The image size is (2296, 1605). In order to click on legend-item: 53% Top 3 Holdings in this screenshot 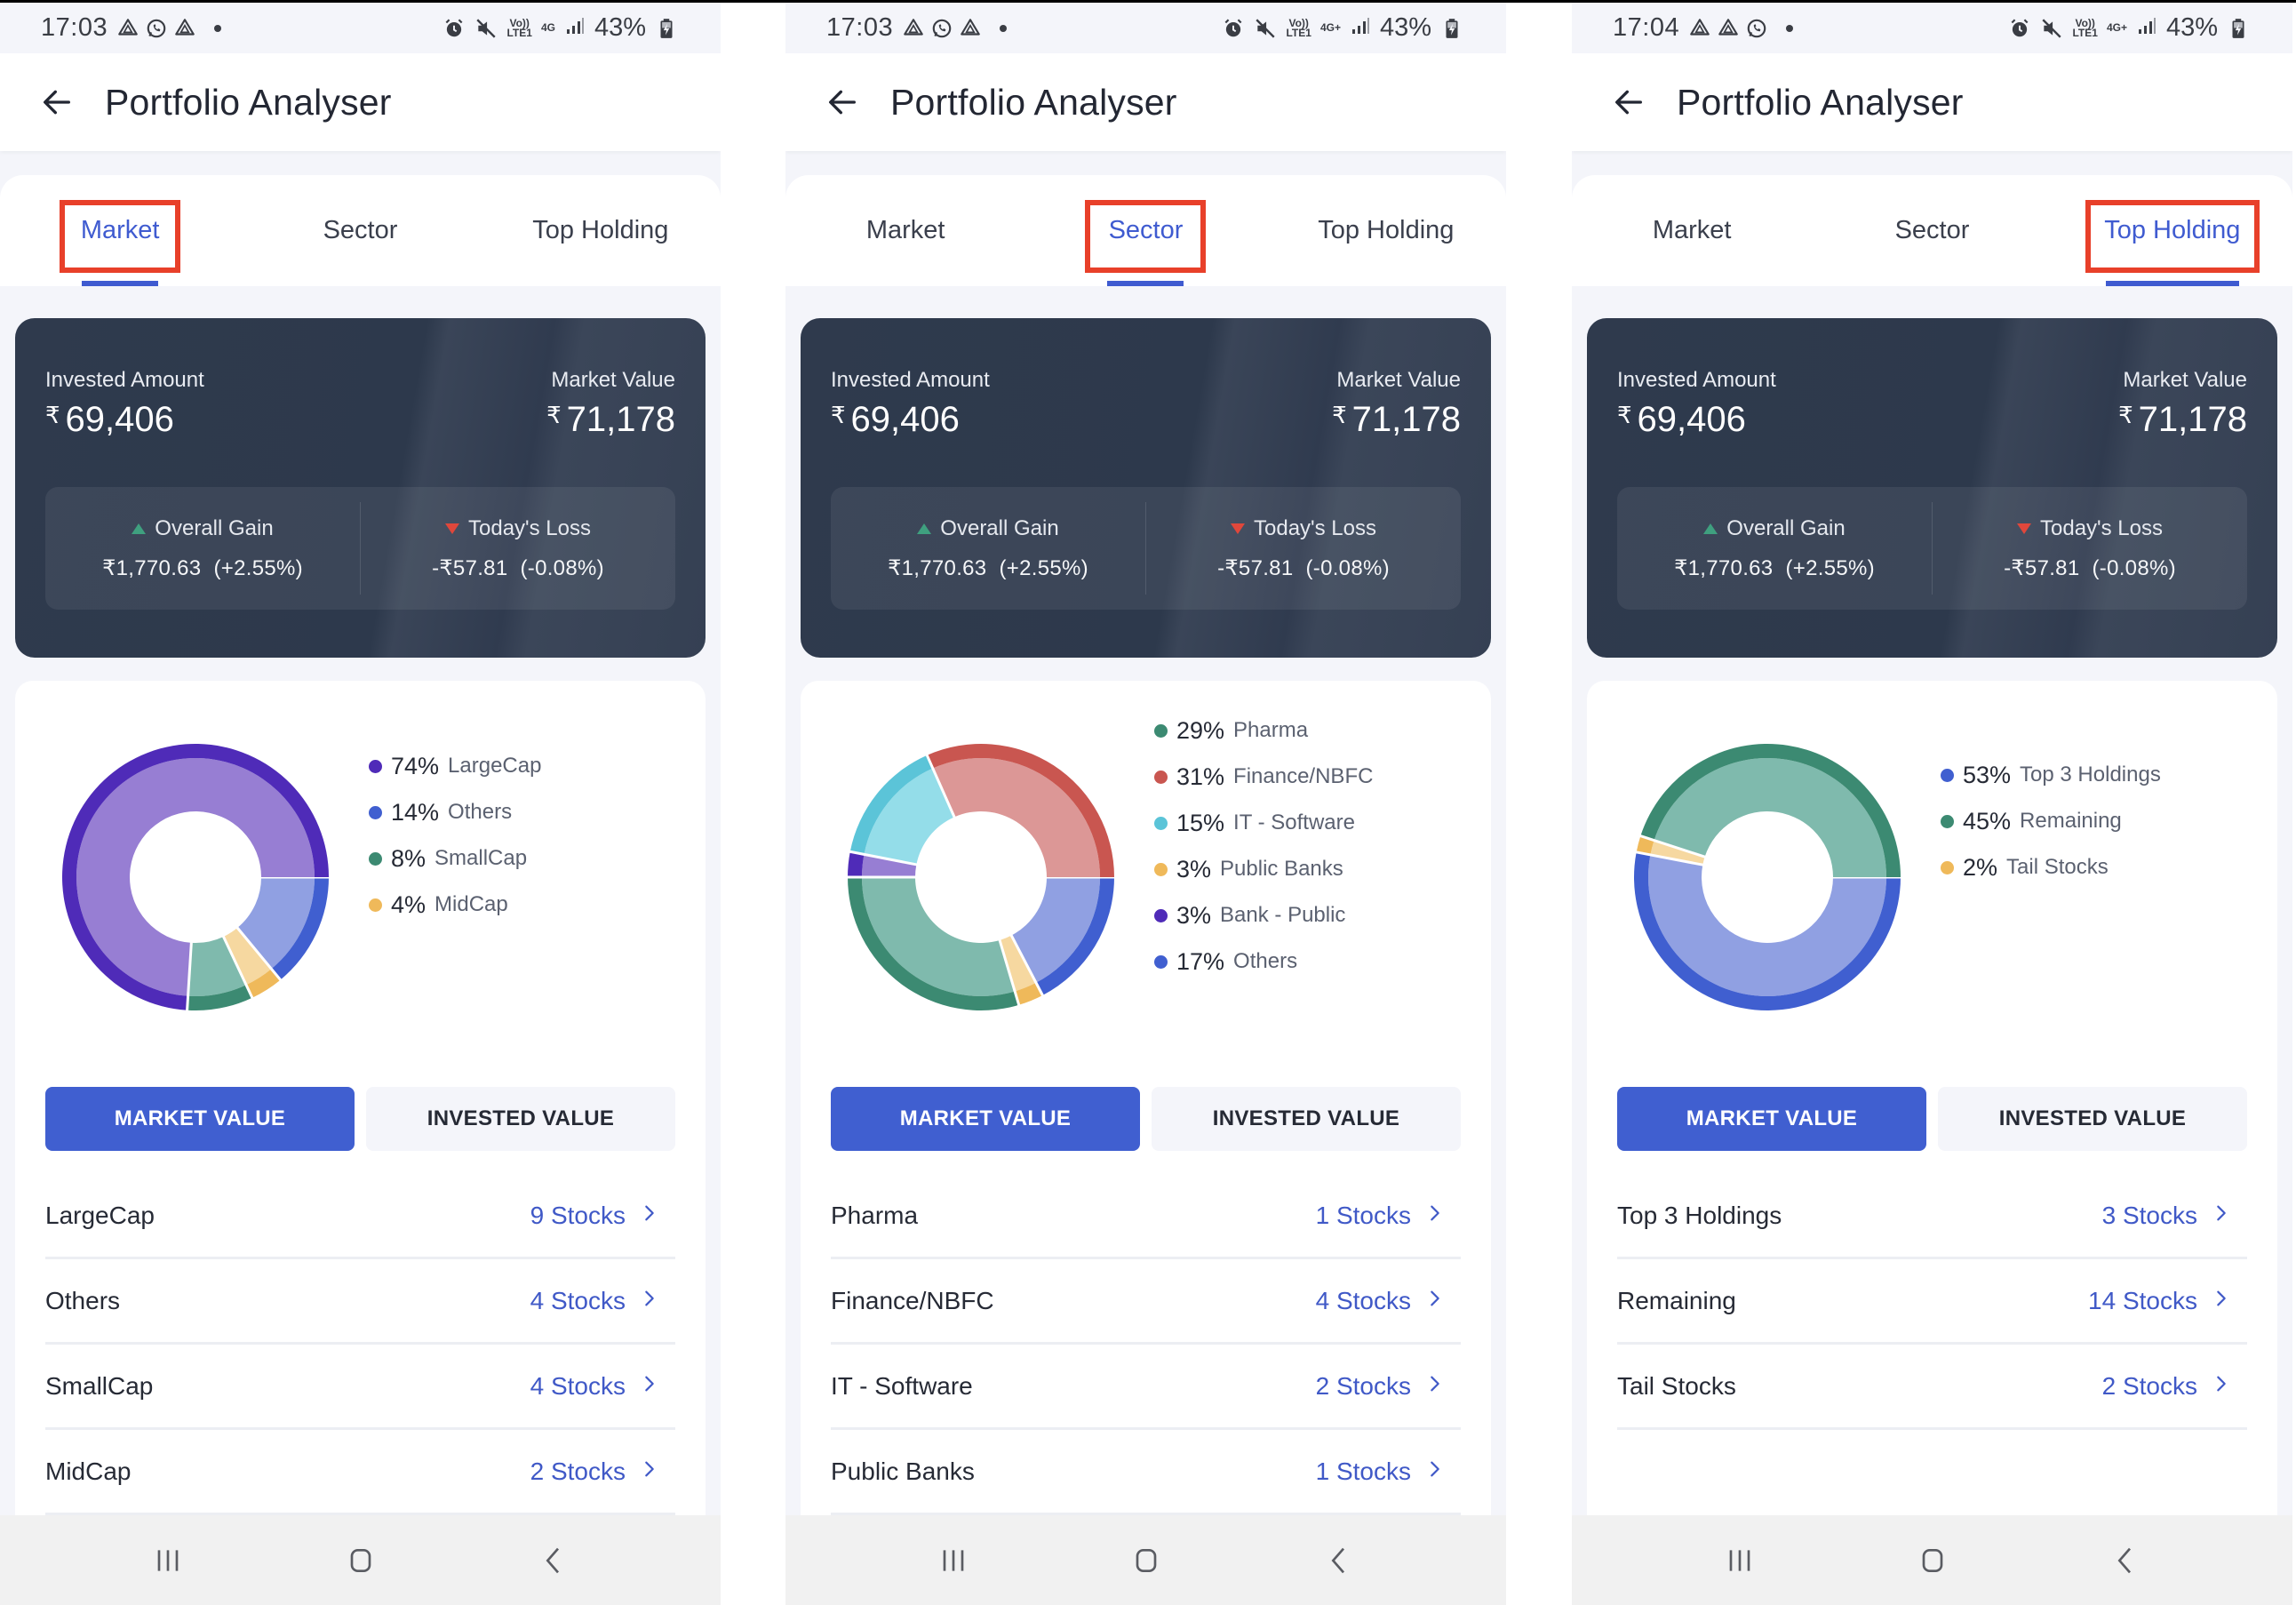, I will do `click(2051, 775)`.